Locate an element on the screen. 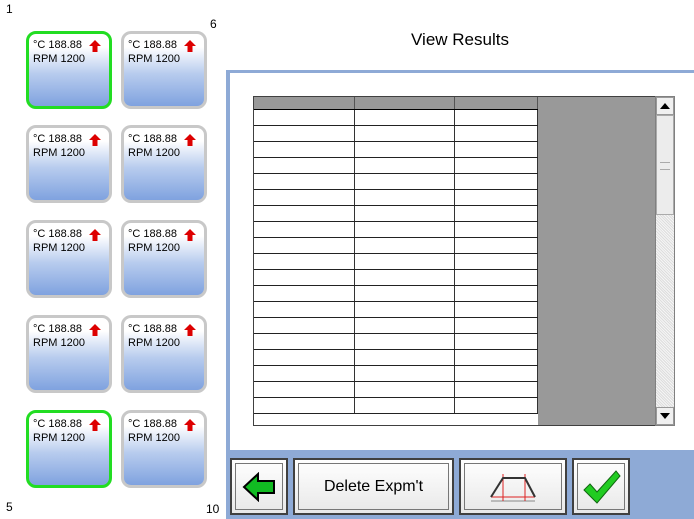 This screenshot has width=694, height=519. experiment-tile-2: °C 188.88 RPM 1200 is located at coordinates (69, 164).